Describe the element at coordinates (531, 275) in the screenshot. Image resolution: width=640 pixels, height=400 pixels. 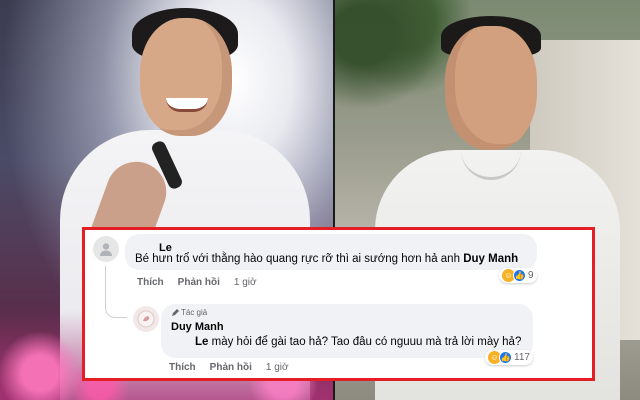
I see `reaction-count: 9` at that location.